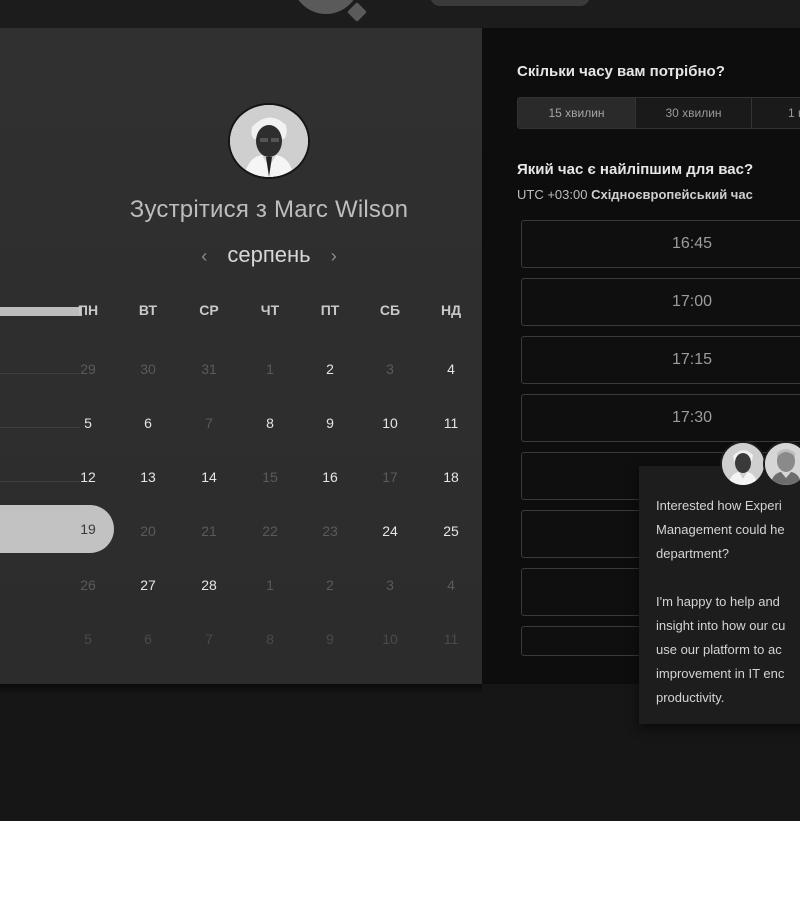 The image size is (800, 900). Describe the element at coordinates (400, 14) in the screenshot. I see `top-bar` at that location.